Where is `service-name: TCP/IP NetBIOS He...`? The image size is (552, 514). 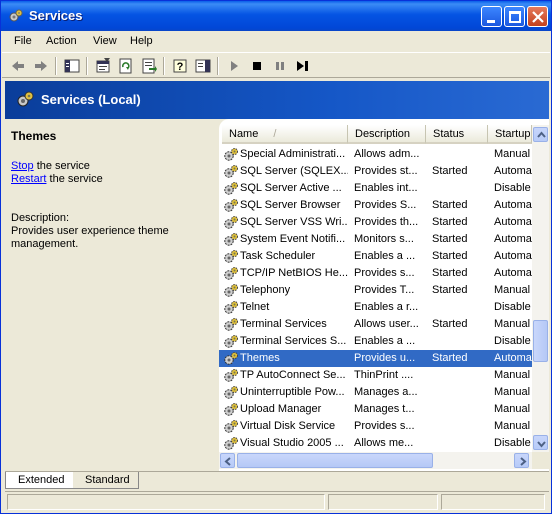
service-name: TCP/IP NetBIOS He... is located at coordinates (294, 273).